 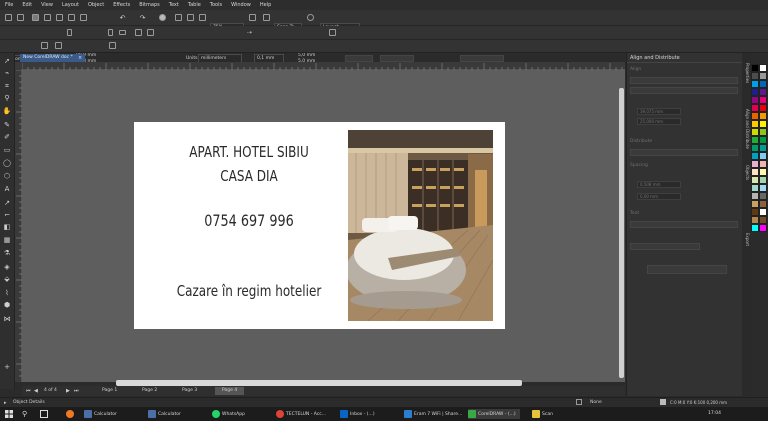 I want to click on windows-start-icon, so click(x=9, y=414).